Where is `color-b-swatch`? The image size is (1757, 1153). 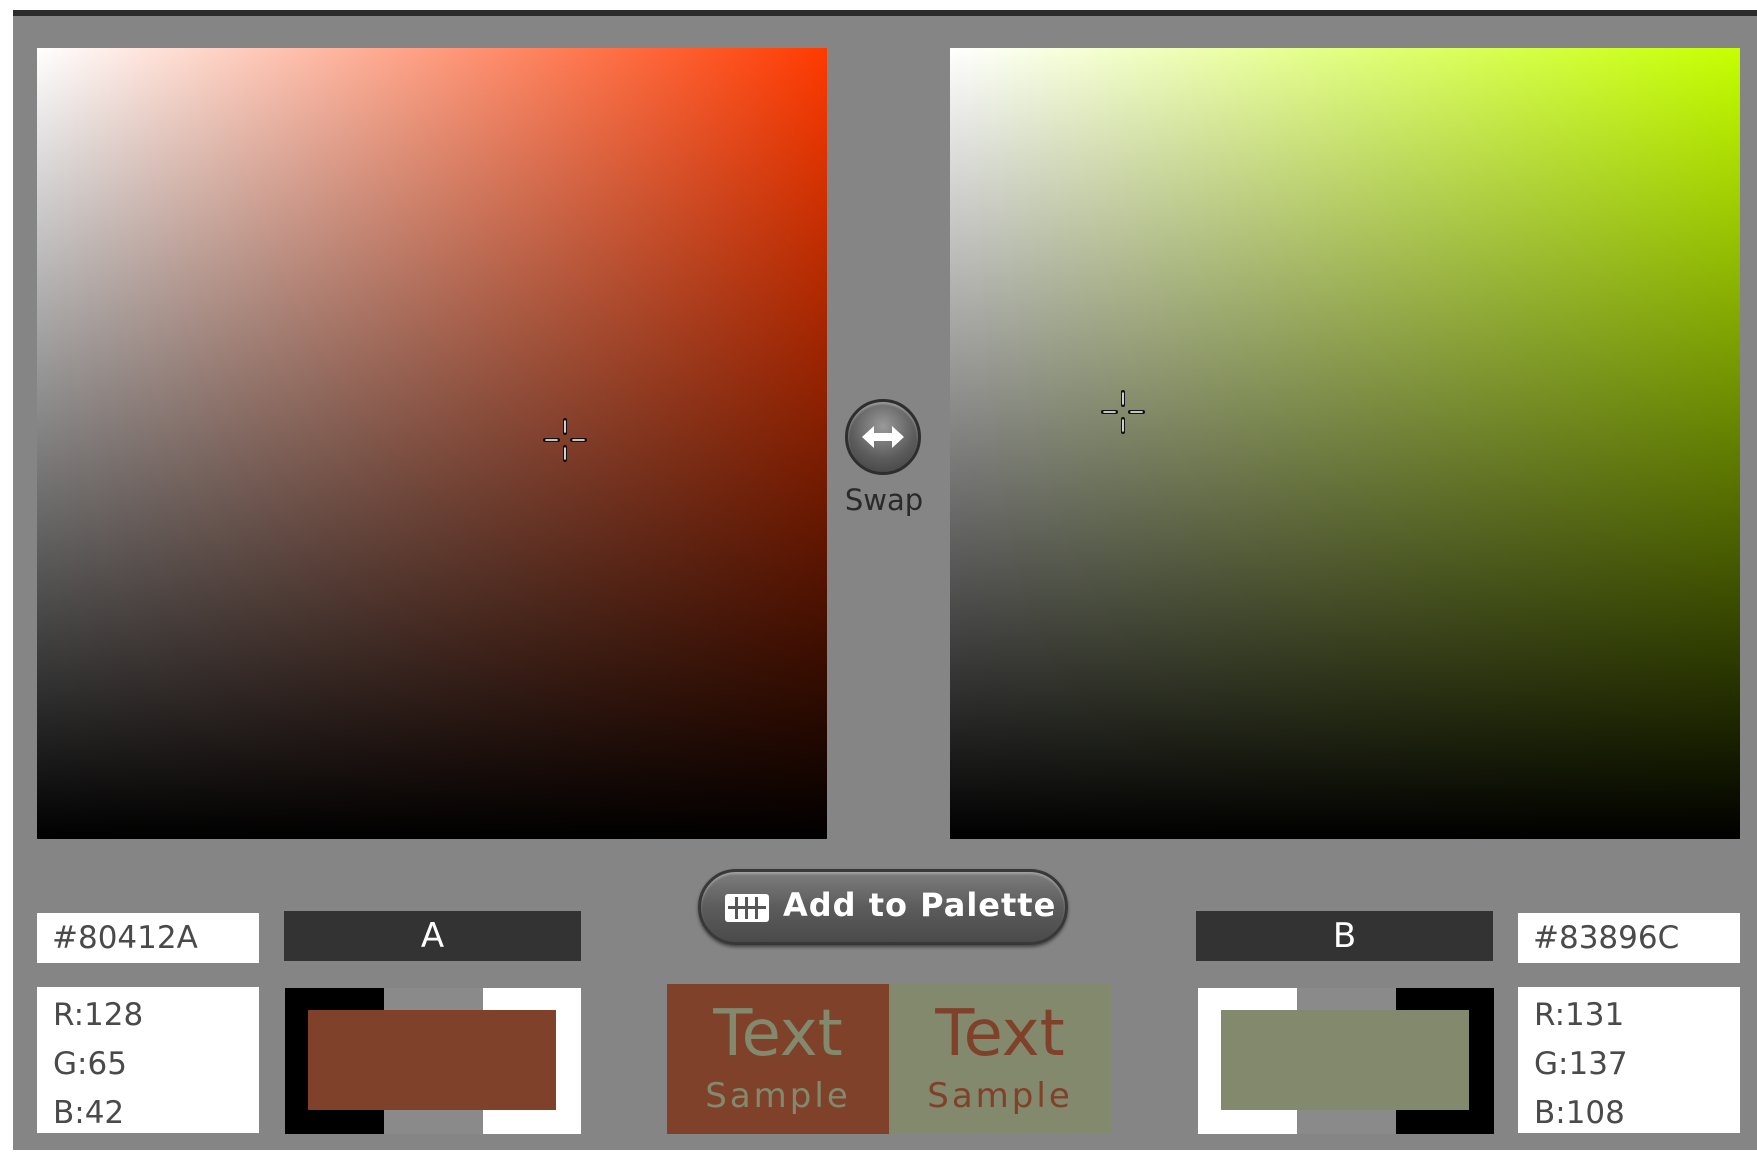
color-b-swatch is located at coordinates (1346, 1061).